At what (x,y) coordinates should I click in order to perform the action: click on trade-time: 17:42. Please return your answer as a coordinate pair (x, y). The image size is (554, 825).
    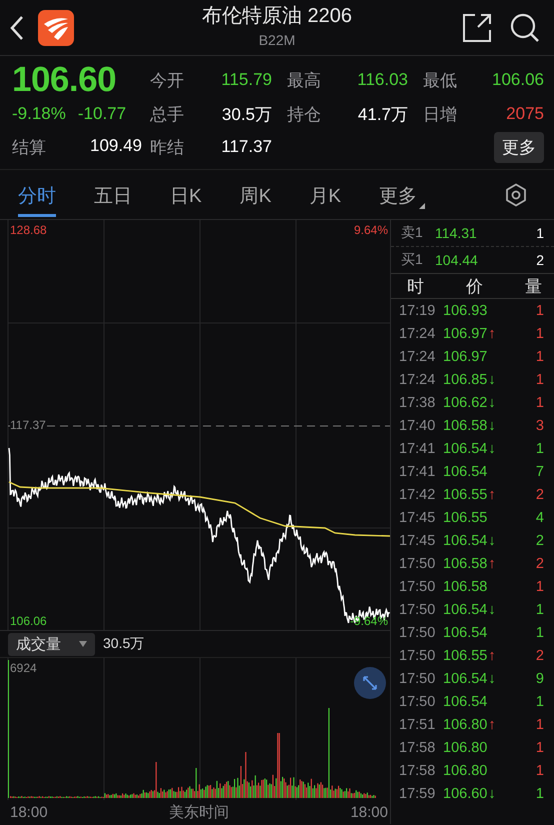
    Looking at the image, I should click on (417, 494).